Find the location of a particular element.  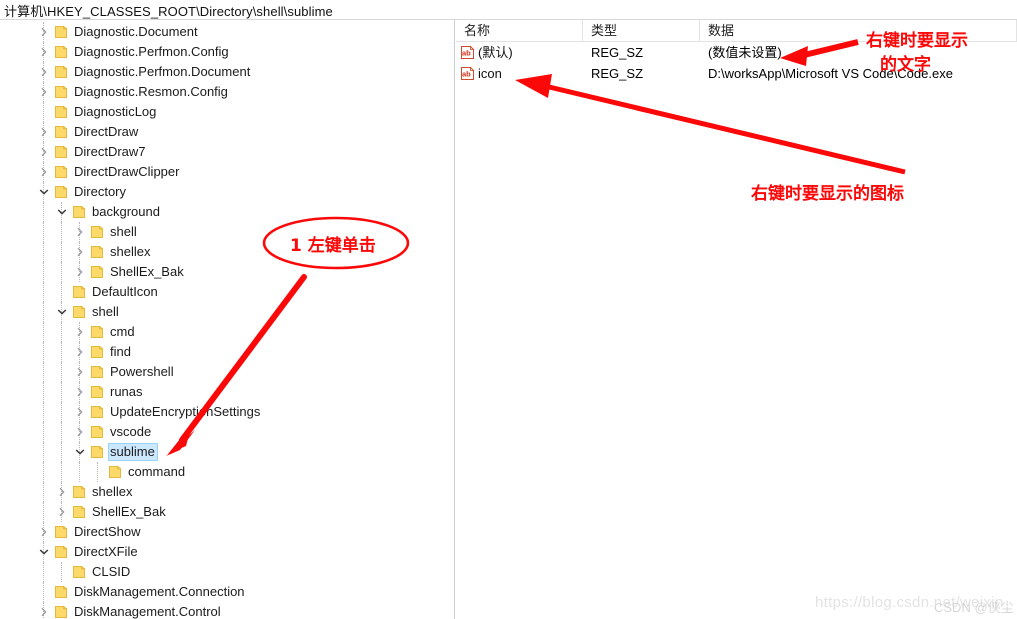

tree-item-diagnostic-document: Diagnostic.Document is located at coordinates (219, 32).